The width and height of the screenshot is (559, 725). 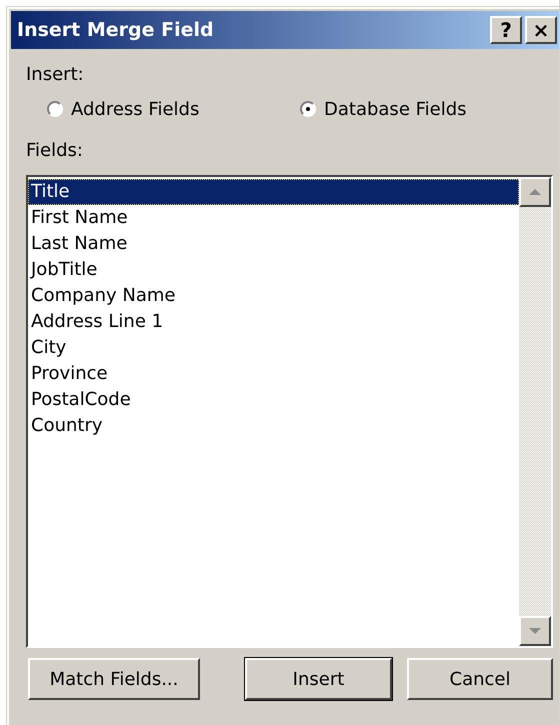 What do you see at coordinates (273, 192) in the screenshot?
I see `list-item: Title` at bounding box center [273, 192].